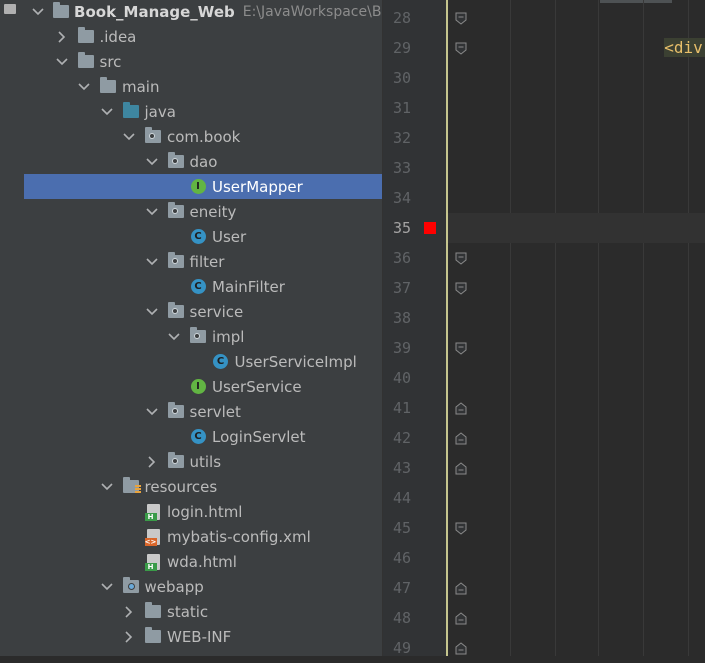 The width and height of the screenshot is (705, 663). Describe the element at coordinates (401, 138) in the screenshot. I see `line-number-32: 32` at that location.